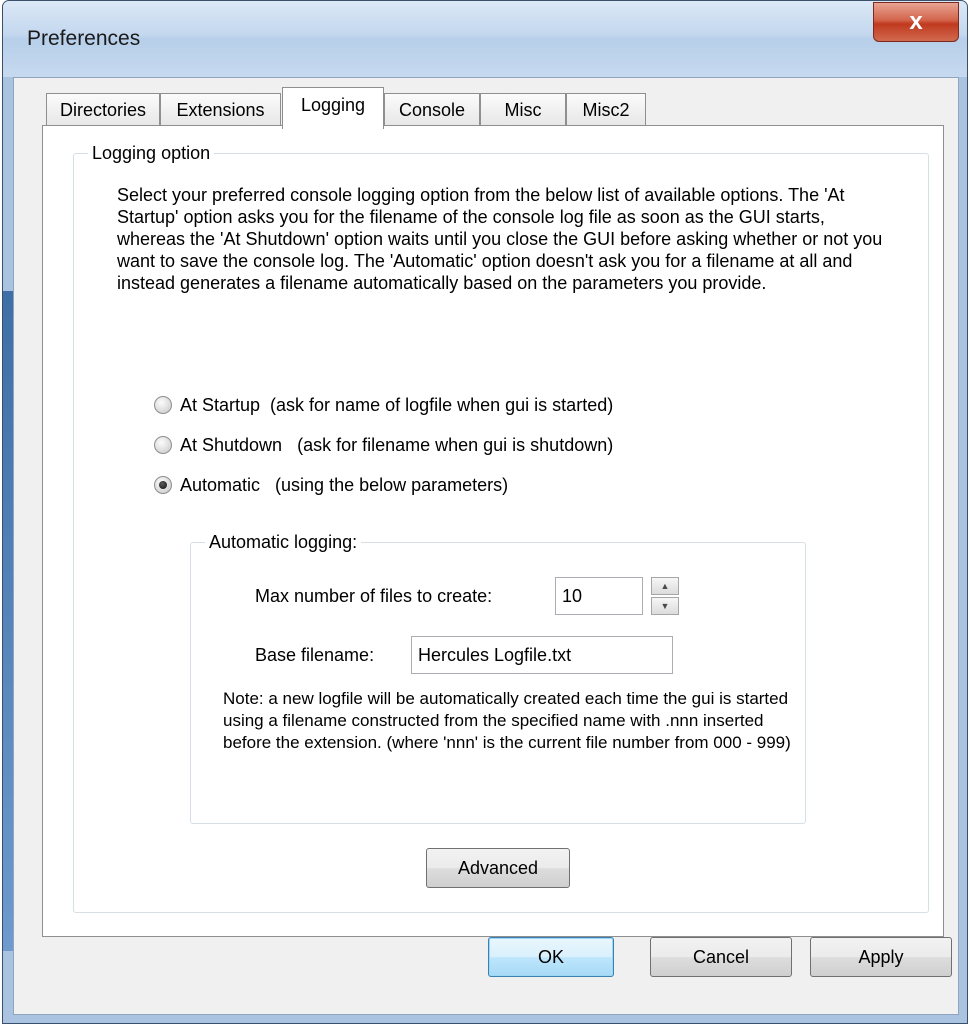  I want to click on cancel-button: Cancel, so click(721, 957).